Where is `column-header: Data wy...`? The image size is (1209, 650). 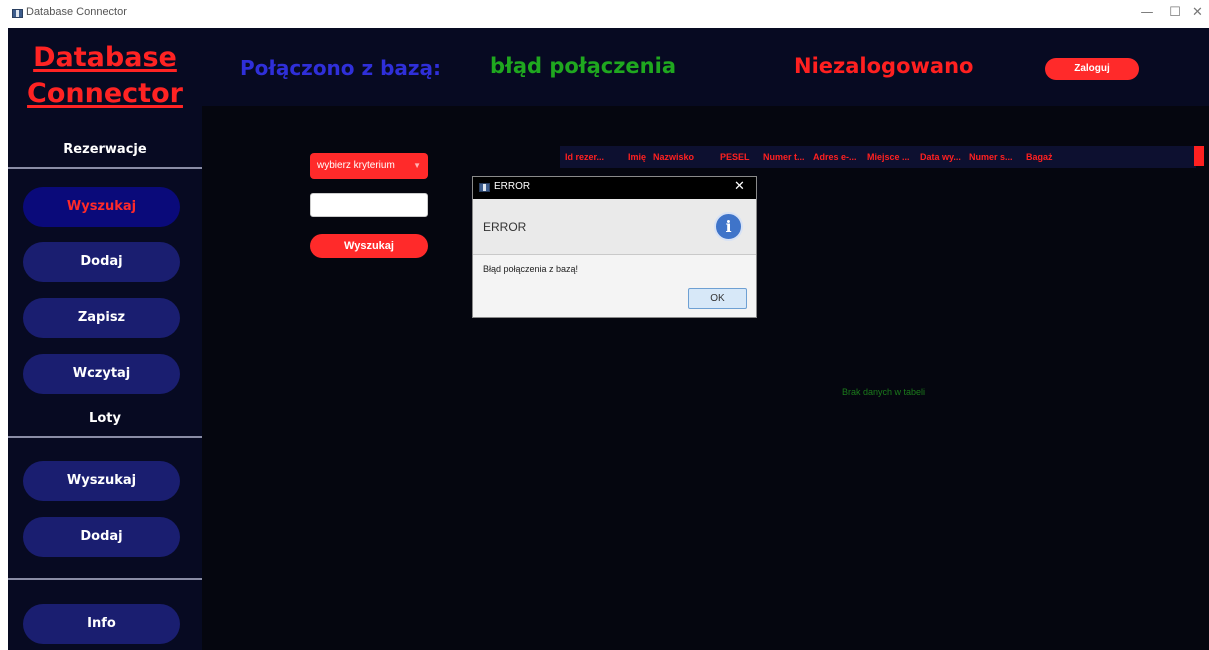 column-header: Data wy... is located at coordinates (940, 157).